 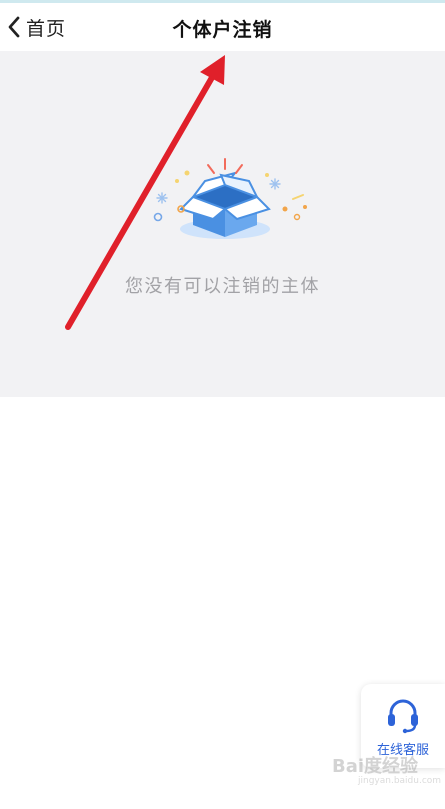 I want to click on baidu-watermark: Bai度经验 jingyan.baidu.com, so click(x=386, y=769).